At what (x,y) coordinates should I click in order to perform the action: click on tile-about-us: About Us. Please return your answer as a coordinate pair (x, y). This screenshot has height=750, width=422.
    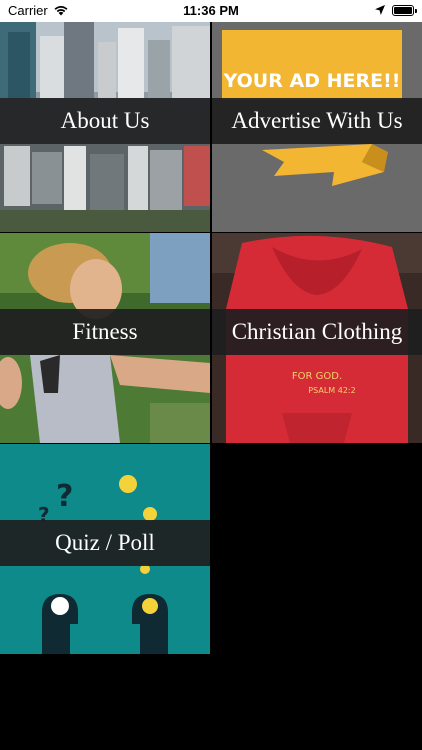
    Looking at the image, I should click on (105, 127).